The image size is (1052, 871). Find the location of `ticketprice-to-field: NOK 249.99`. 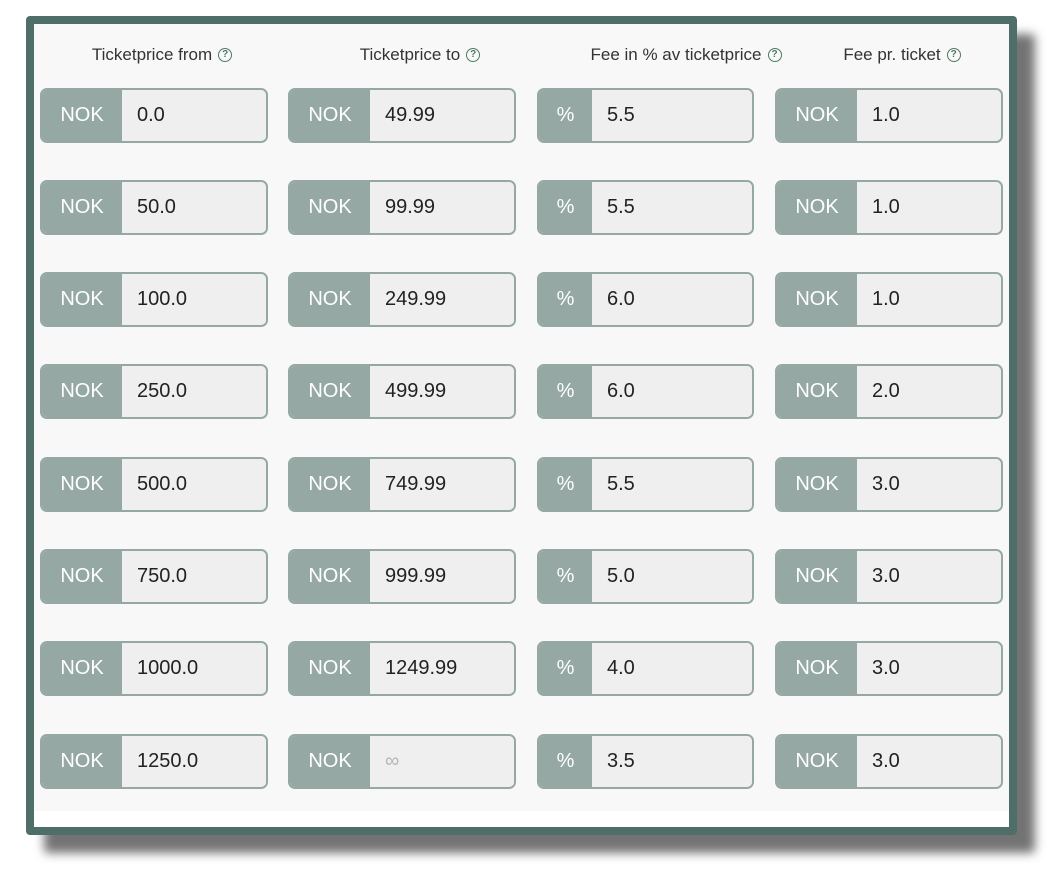

ticketprice-to-field: NOK 249.99 is located at coordinates (402, 299).